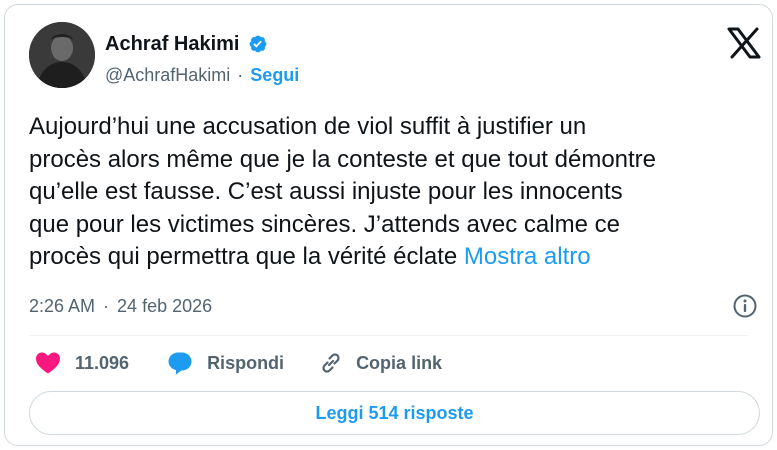  What do you see at coordinates (246, 362) in the screenshot?
I see `reply-label: Rispondi` at bounding box center [246, 362].